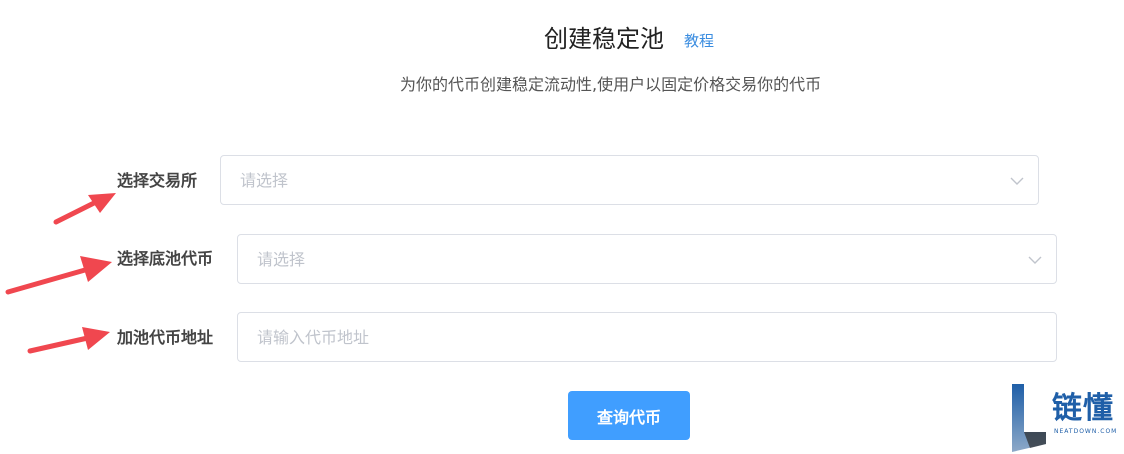 The image size is (1124, 454). What do you see at coordinates (629, 180) in the screenshot?
I see `exchange-select: 请选择` at bounding box center [629, 180].